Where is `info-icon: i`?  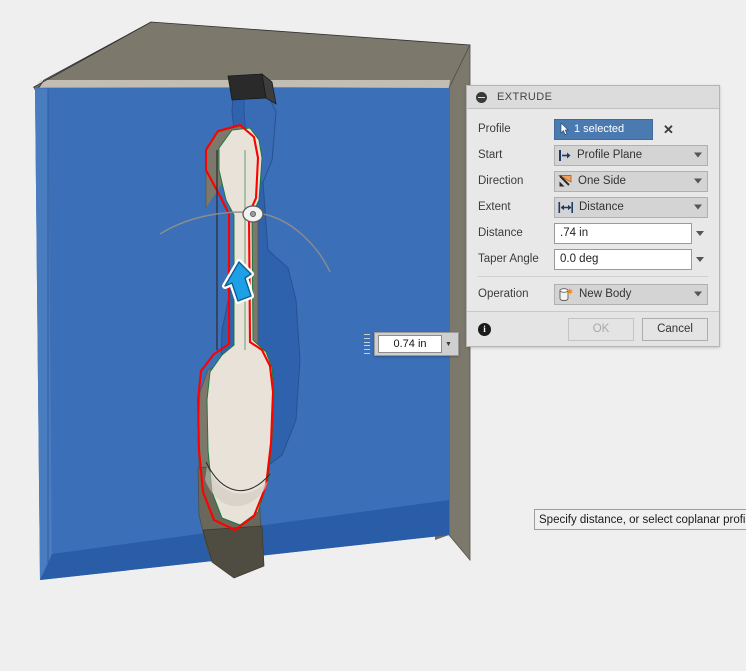 info-icon: i is located at coordinates (484, 329).